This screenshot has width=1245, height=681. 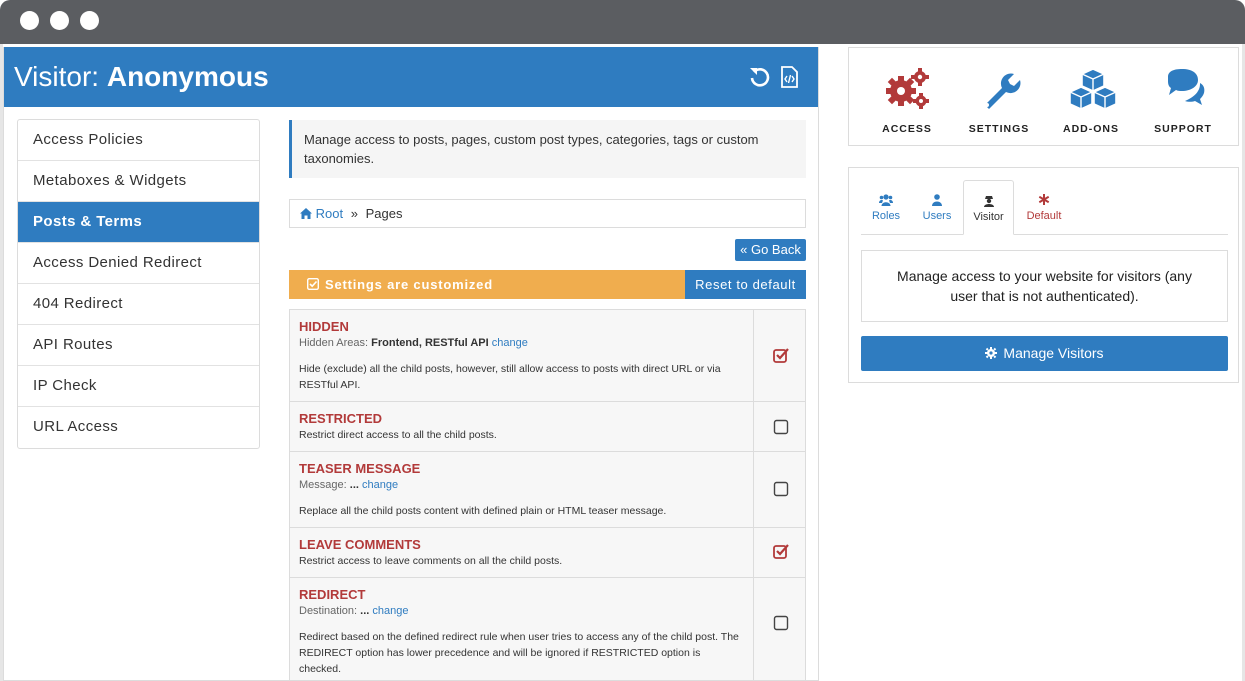 I want to click on option-title: TEASER MESSAGE, so click(x=360, y=468).